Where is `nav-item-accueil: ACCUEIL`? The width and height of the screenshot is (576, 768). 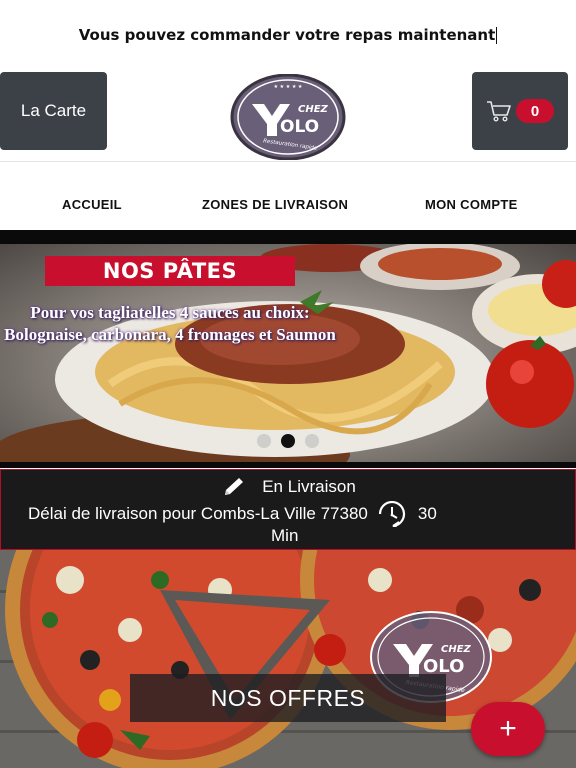 nav-item-accueil: ACCUEIL is located at coordinates (92, 204).